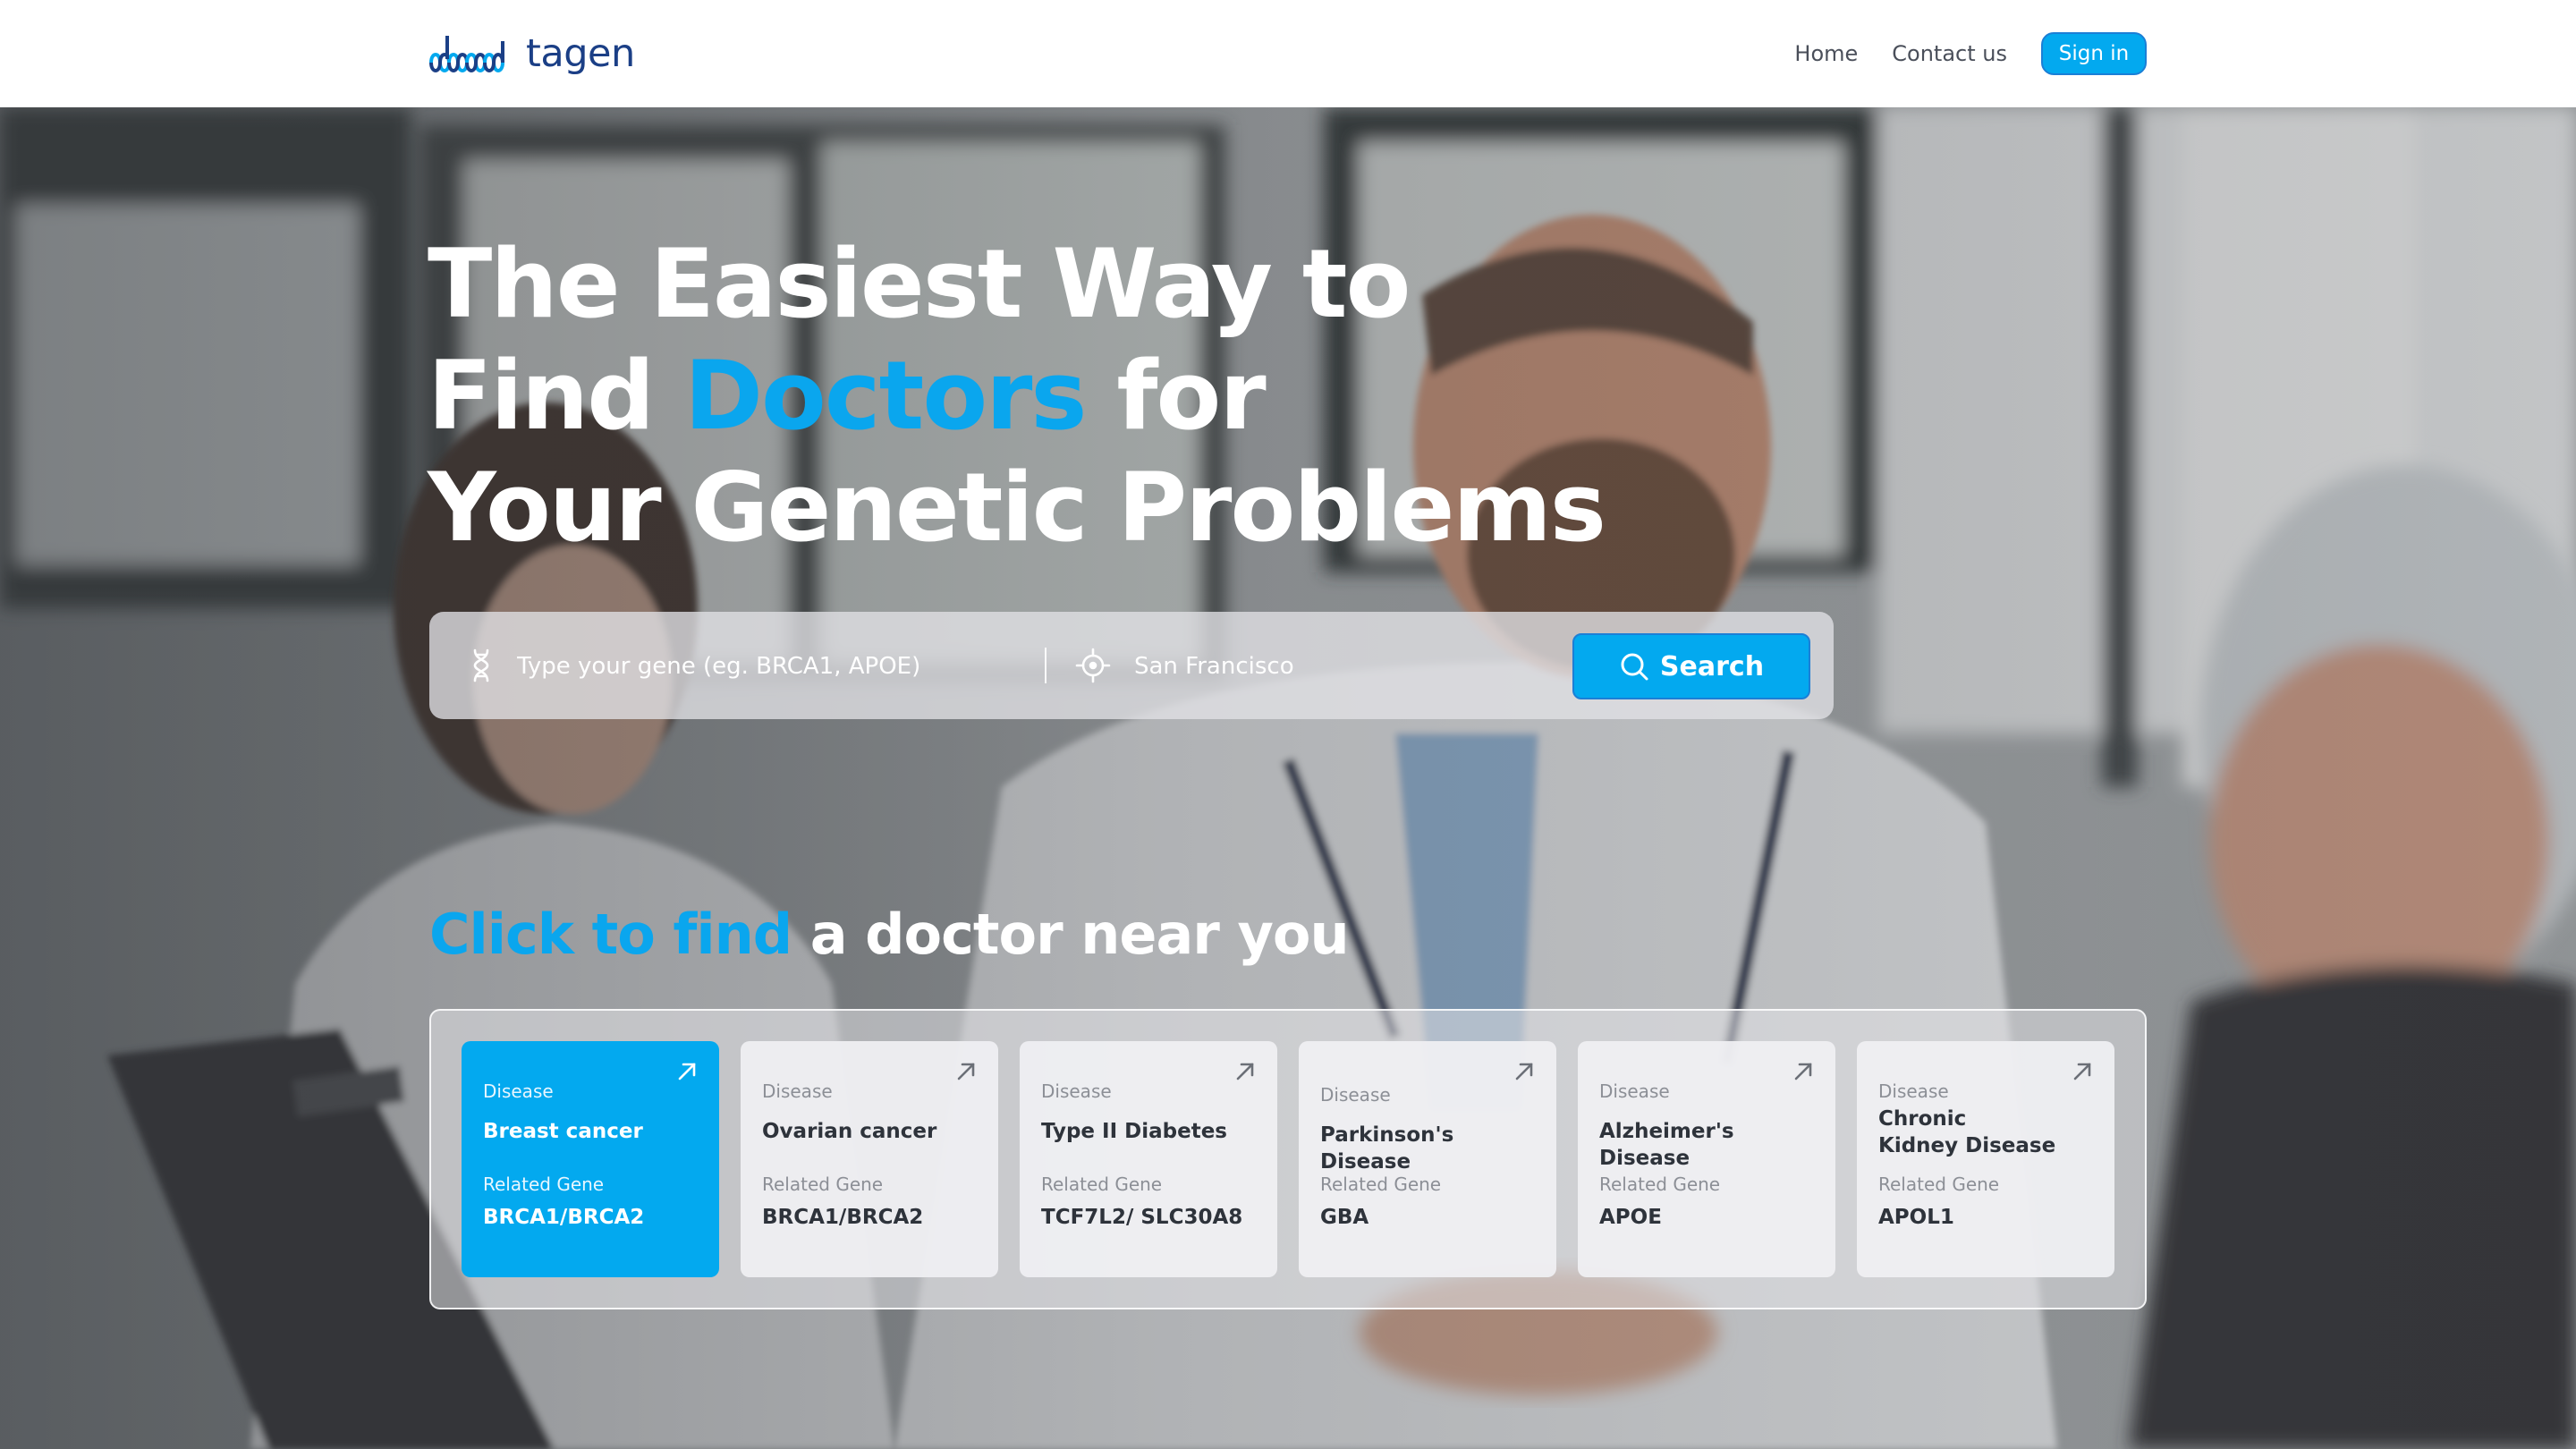 The width and height of the screenshot is (2576, 1449). Describe the element at coordinates (1666, 1145) in the screenshot. I see `disease-name: Alzheimer's Disease` at that location.